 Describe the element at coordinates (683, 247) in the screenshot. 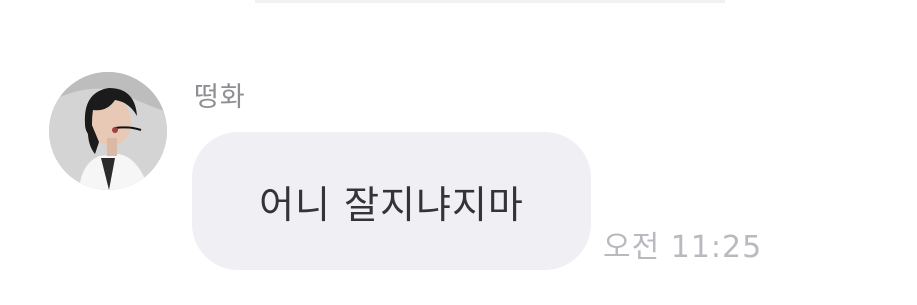

I see `message-timestamp: 오전 11:25` at that location.